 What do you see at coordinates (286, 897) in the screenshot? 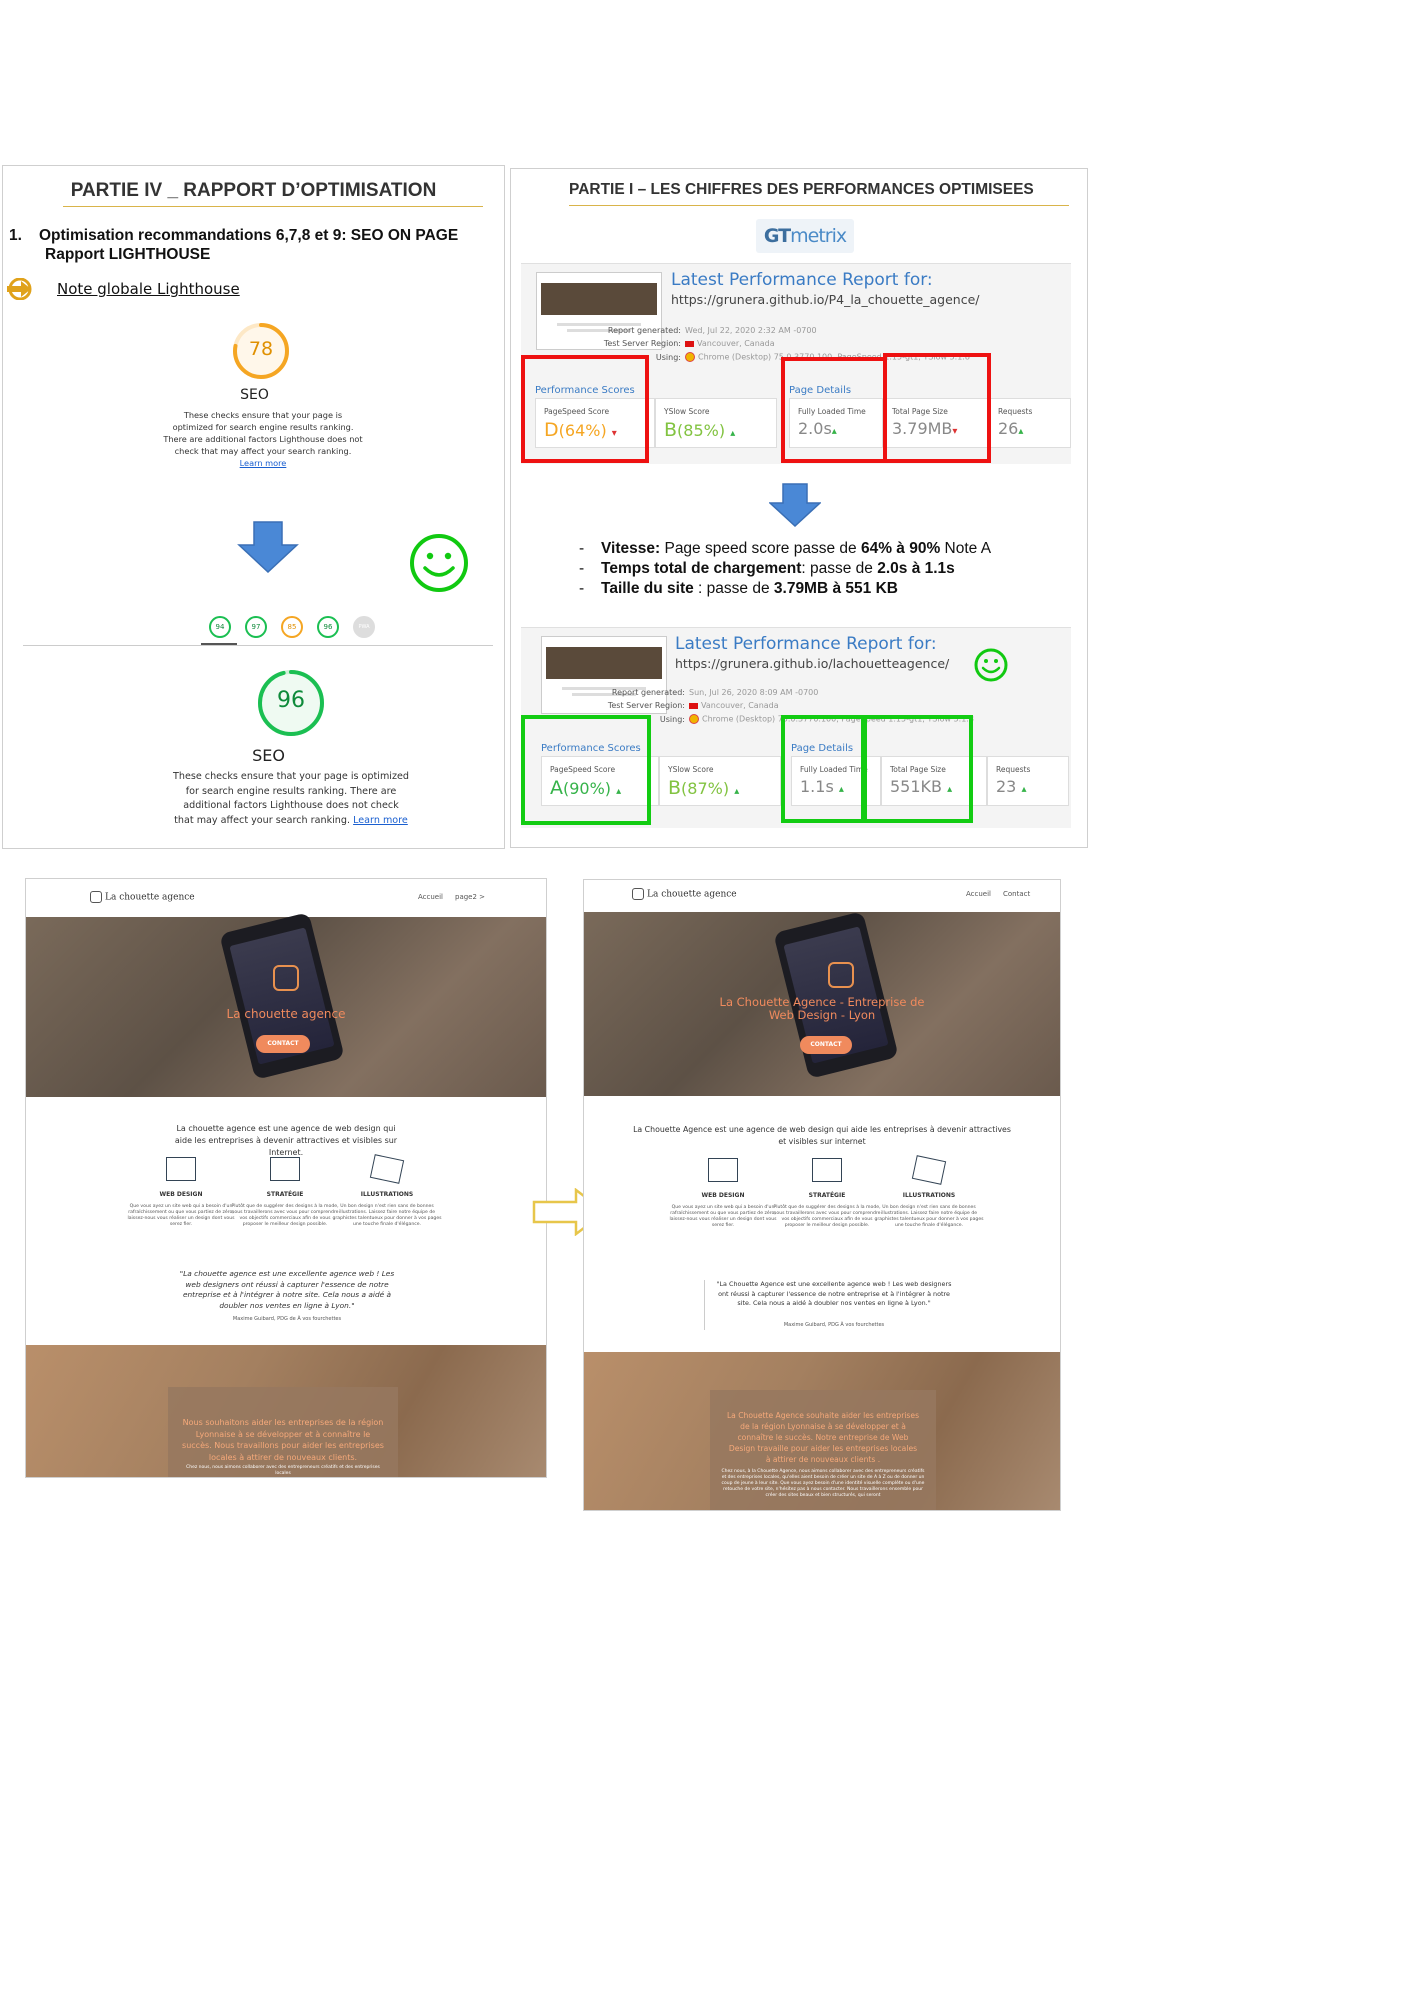
I see `site-nav: La chouette agence Accueil page2 >` at bounding box center [286, 897].